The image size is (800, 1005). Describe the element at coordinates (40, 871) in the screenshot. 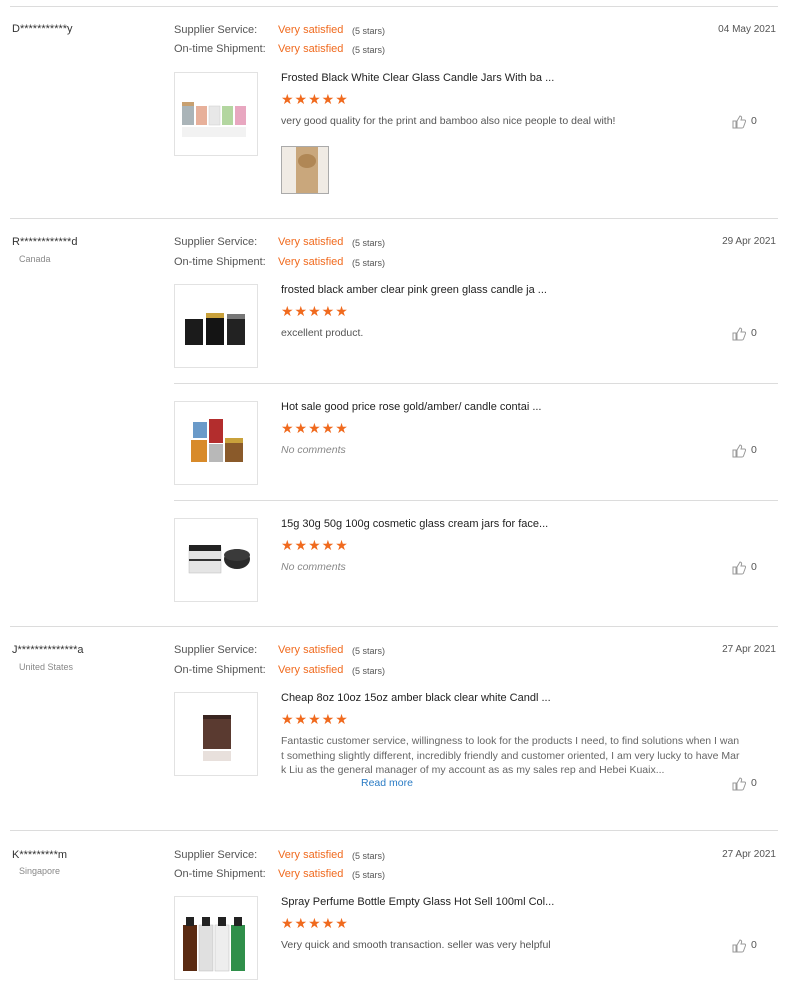

I see `buyer-country: Singapore` at that location.